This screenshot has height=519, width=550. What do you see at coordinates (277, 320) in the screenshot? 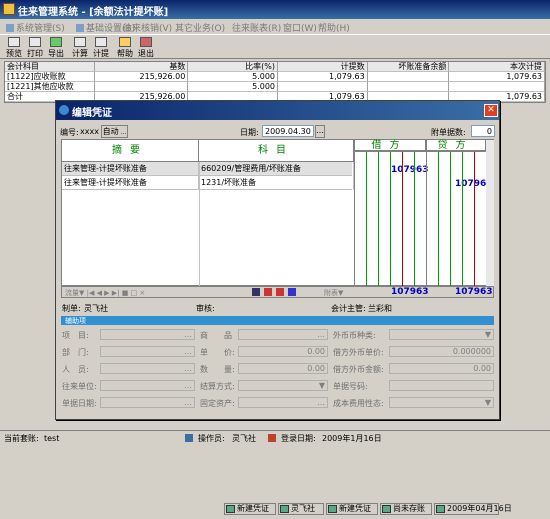
I see `auxiliary-band: 辅助项` at bounding box center [277, 320].